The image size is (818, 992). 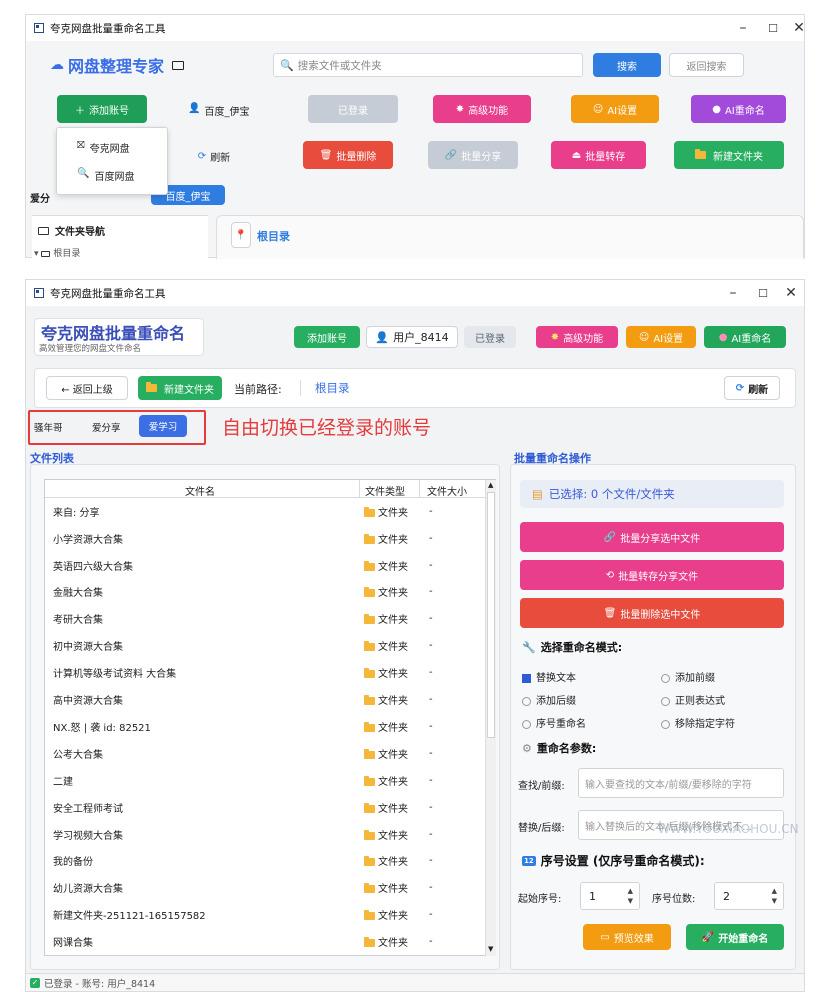 I want to click on mode-sequence: 序号重命名, so click(x=554, y=722).